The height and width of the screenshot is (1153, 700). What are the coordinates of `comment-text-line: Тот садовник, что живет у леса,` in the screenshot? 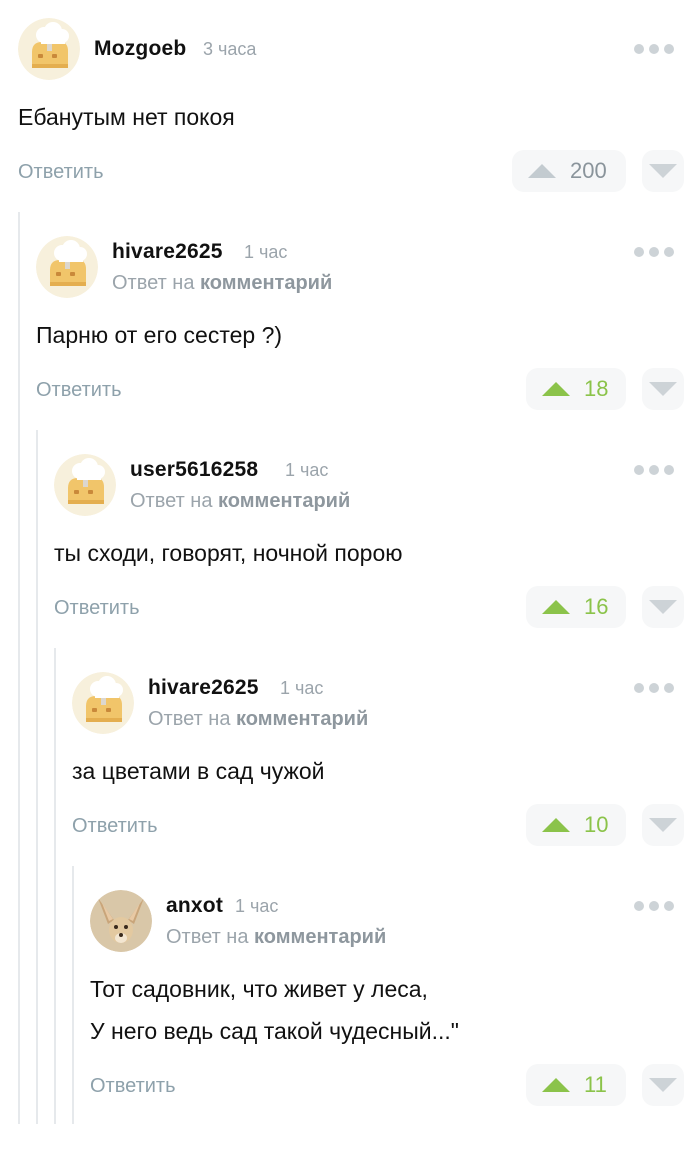 It's located at (259, 989).